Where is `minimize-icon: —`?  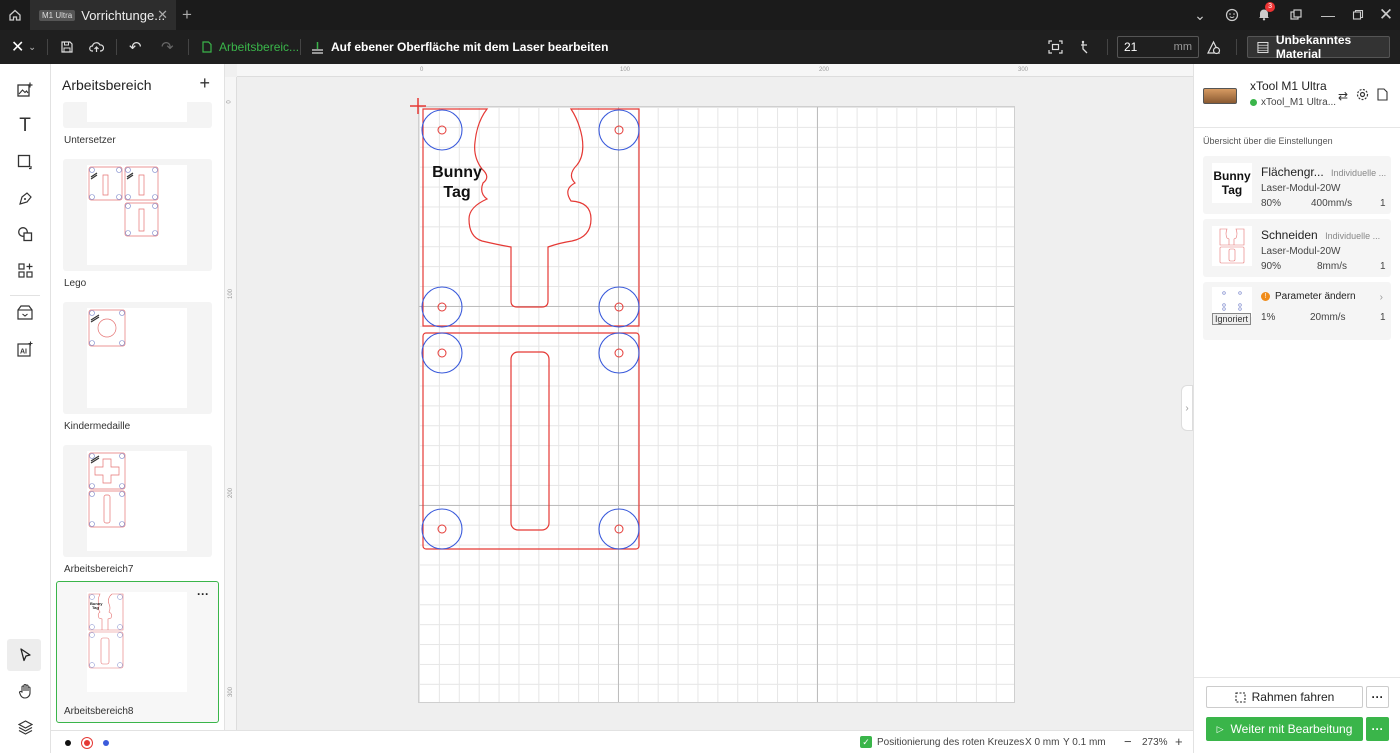
minimize-icon: — is located at coordinates (1328, 15).